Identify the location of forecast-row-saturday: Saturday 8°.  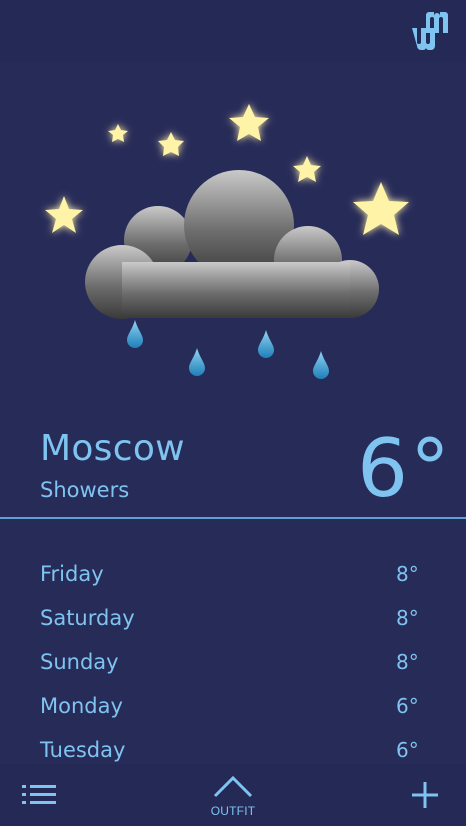
(233, 620).